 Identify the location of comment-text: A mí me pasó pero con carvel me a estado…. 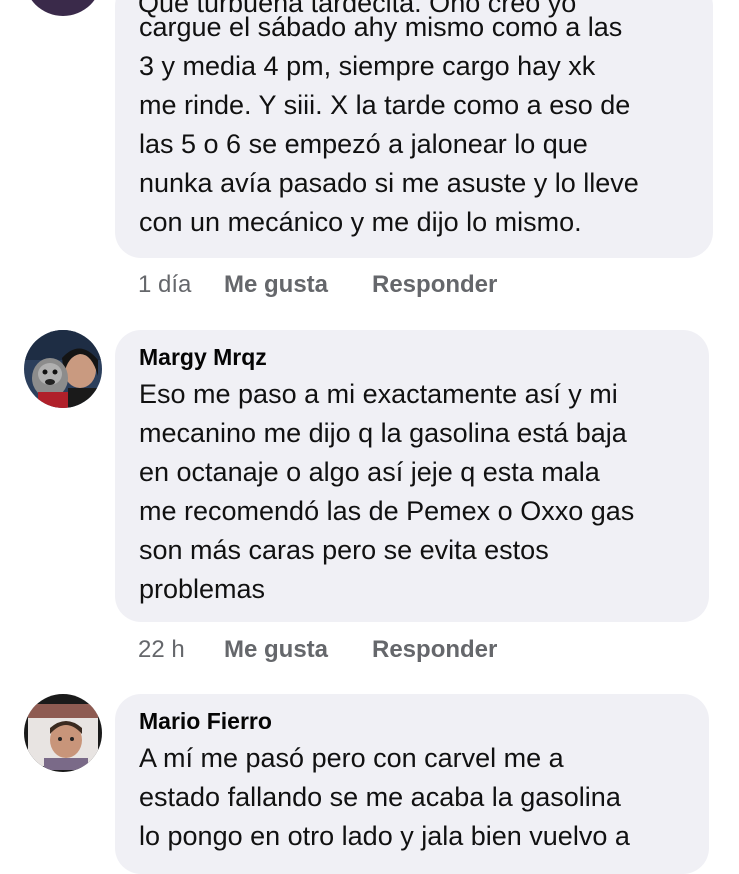
(384, 797).